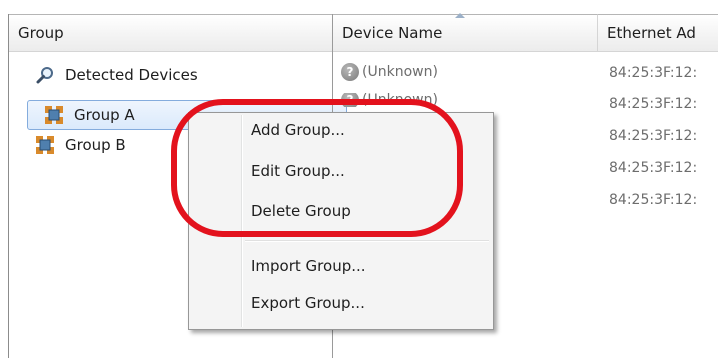  I want to click on group-header-label: Group, so click(41, 33).